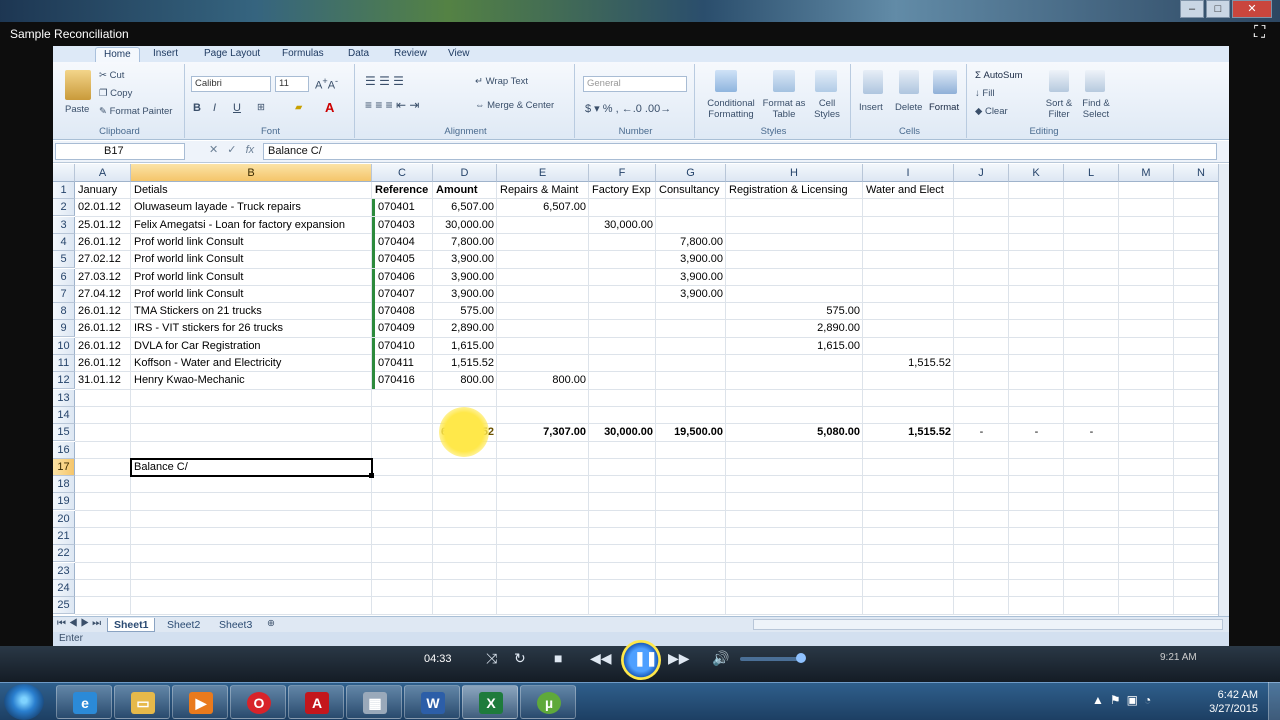  Describe the element at coordinates (77, 109) in the screenshot. I see `paste-button: Paste` at that location.